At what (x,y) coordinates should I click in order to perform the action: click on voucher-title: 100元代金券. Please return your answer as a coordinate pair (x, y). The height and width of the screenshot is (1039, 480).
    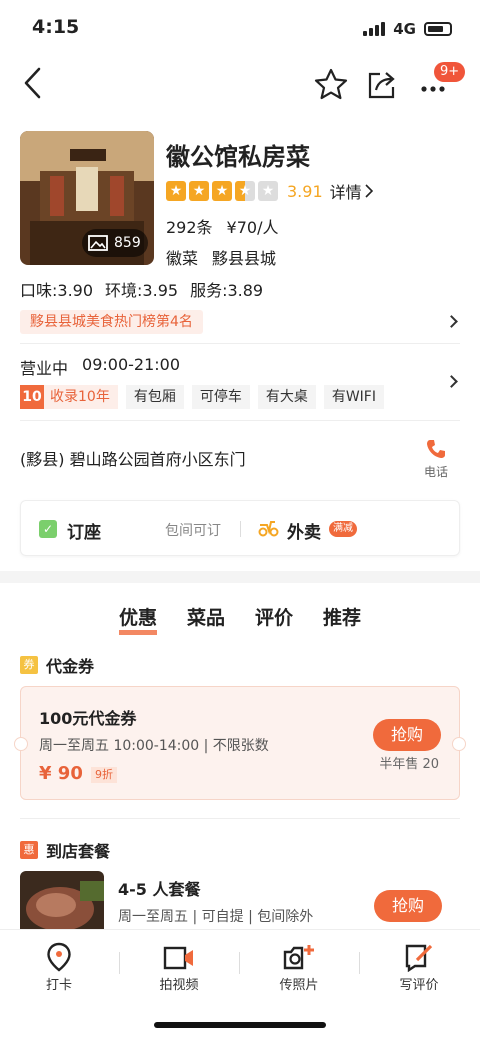
    Looking at the image, I should click on (88, 718).